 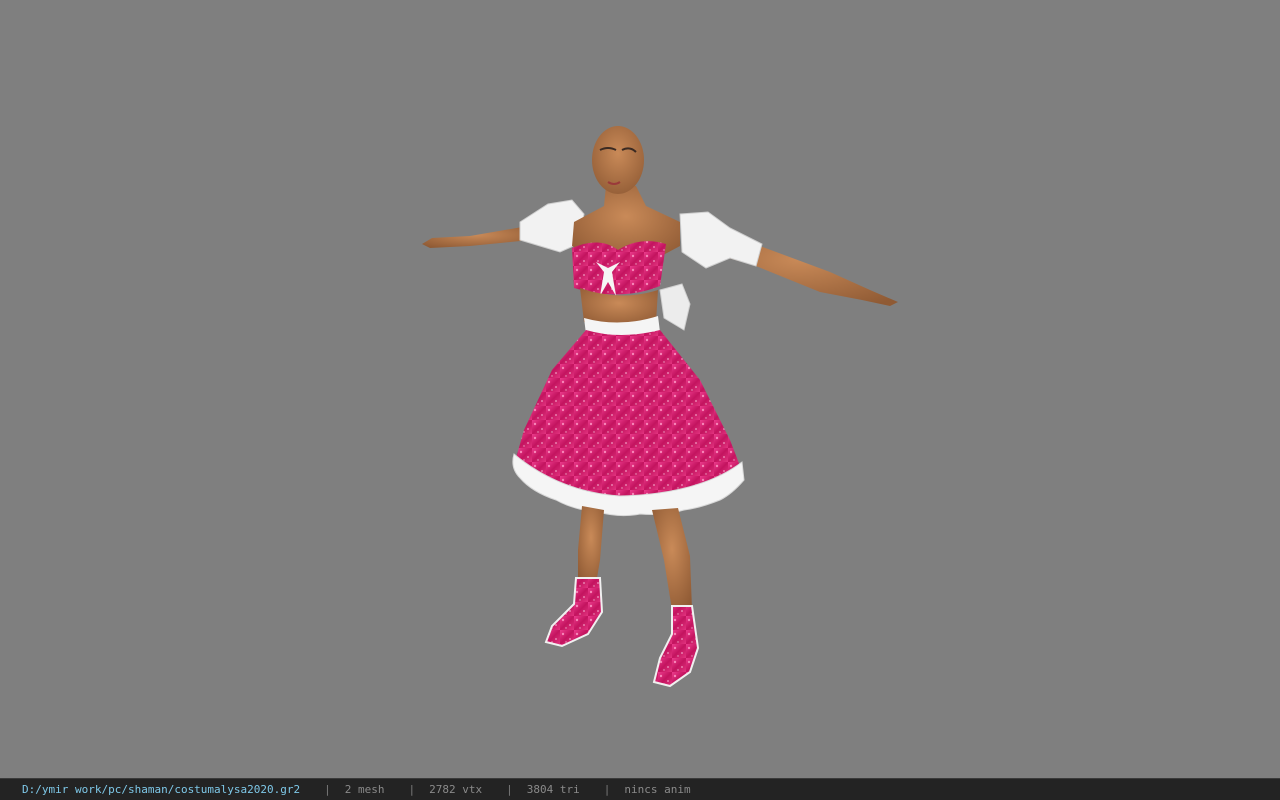 I want to click on right-sleeve, so click(x=721, y=240).